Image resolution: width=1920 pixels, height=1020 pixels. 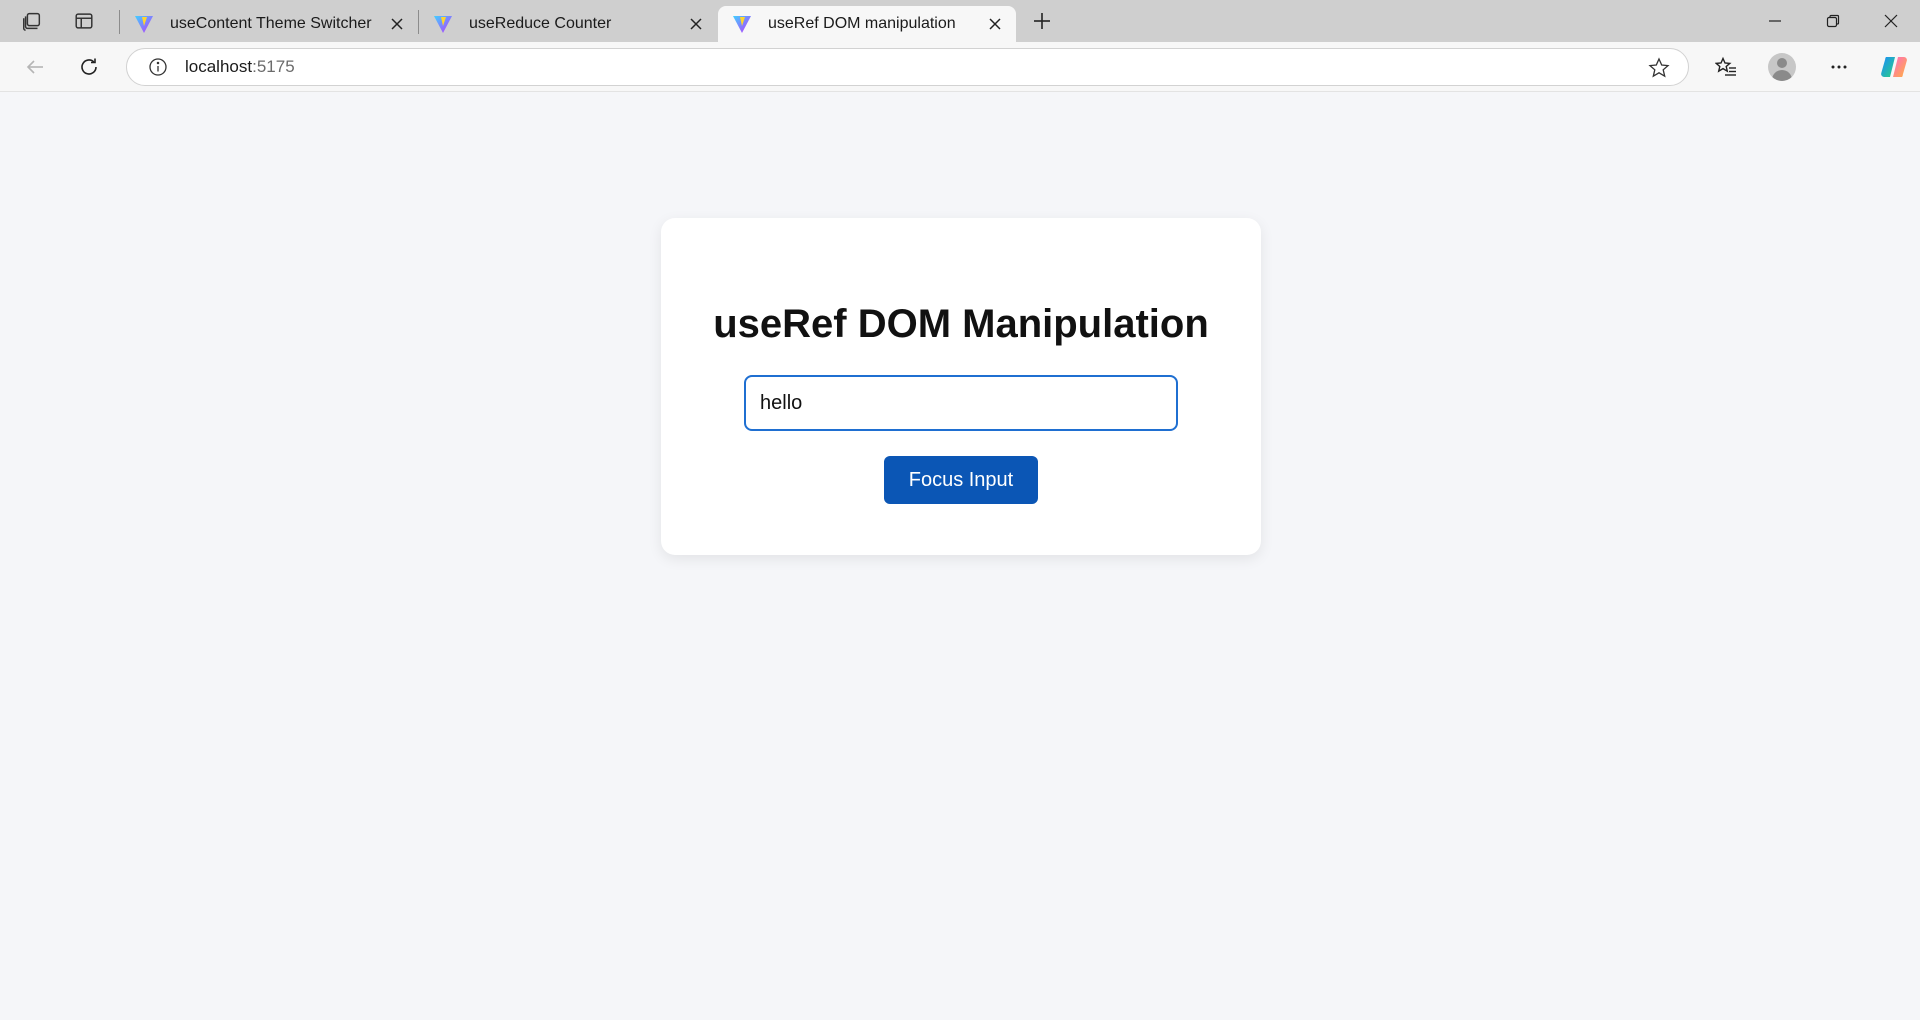 I want to click on workspaces-icon, so click(x=32, y=21).